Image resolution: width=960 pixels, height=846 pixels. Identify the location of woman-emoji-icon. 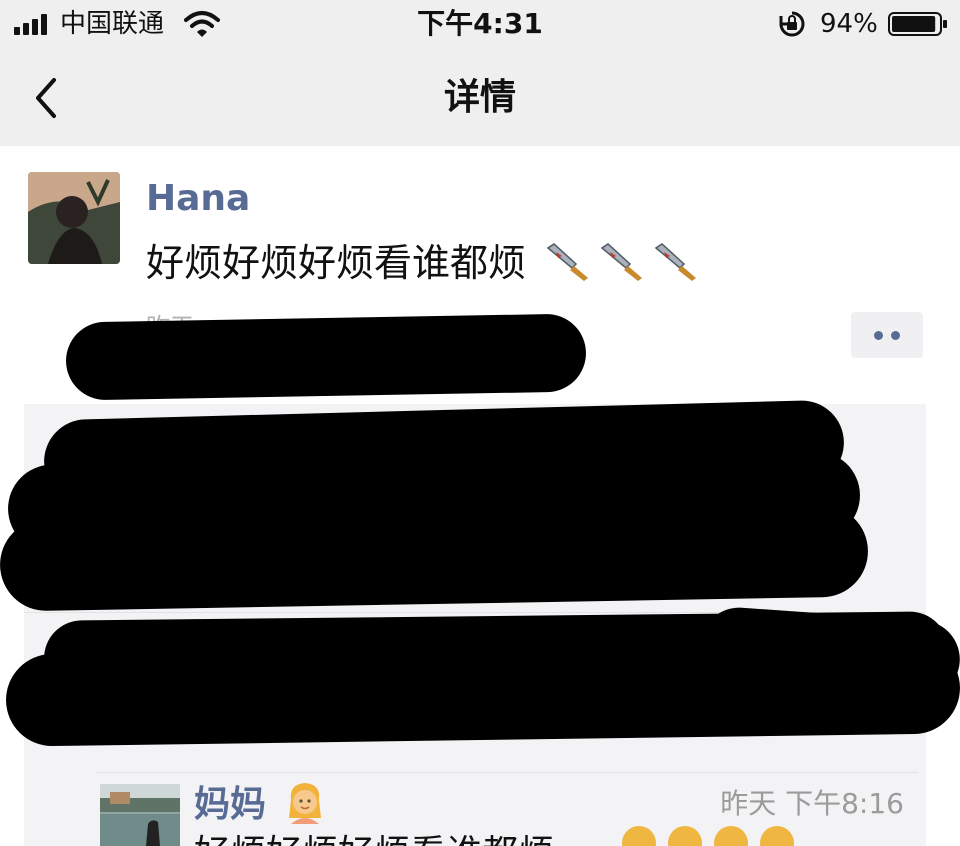
(304, 803).